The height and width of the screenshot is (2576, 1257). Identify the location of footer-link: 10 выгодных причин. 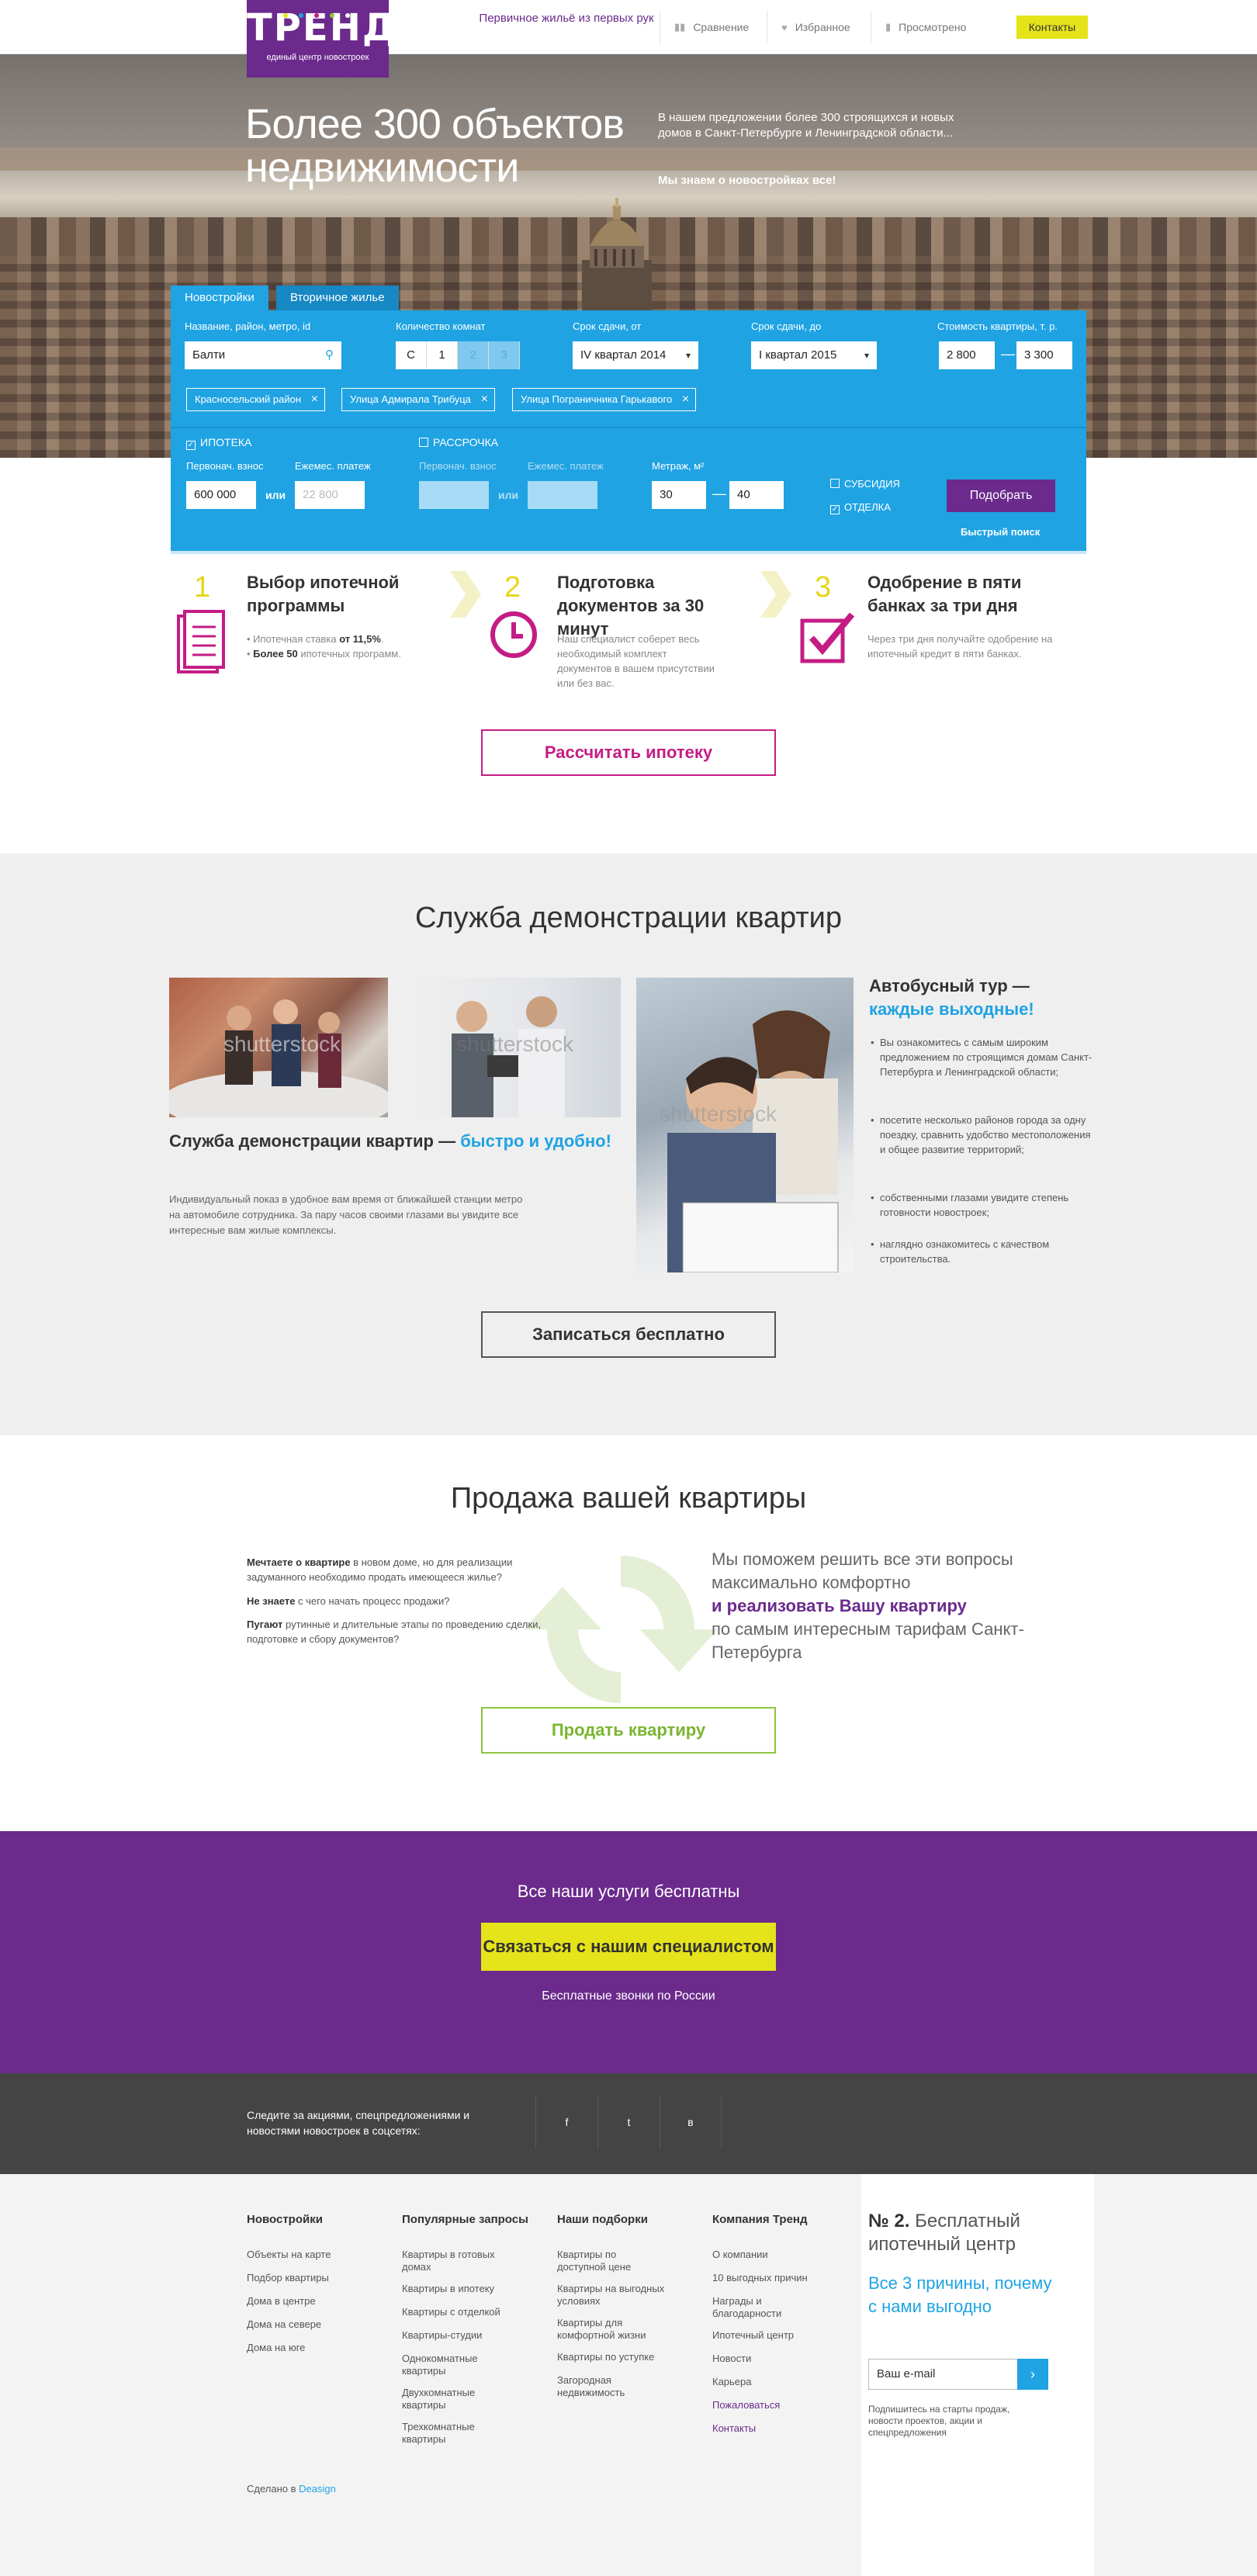
(778, 2278).